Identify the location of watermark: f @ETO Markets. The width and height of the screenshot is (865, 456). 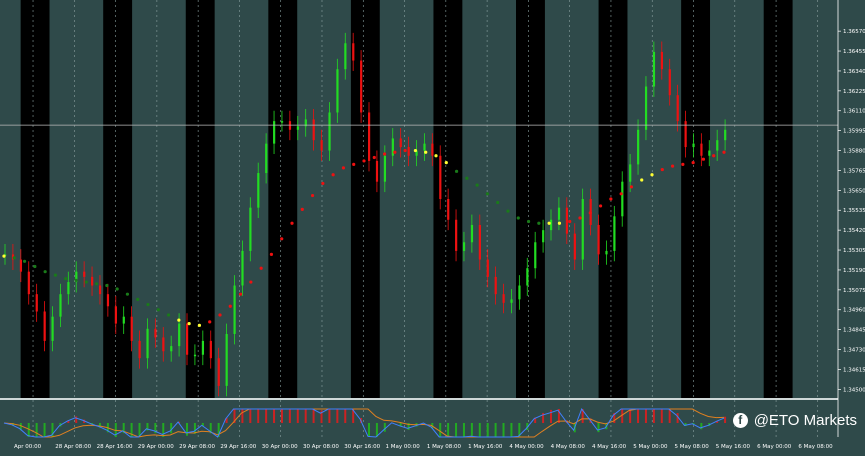
(795, 420).